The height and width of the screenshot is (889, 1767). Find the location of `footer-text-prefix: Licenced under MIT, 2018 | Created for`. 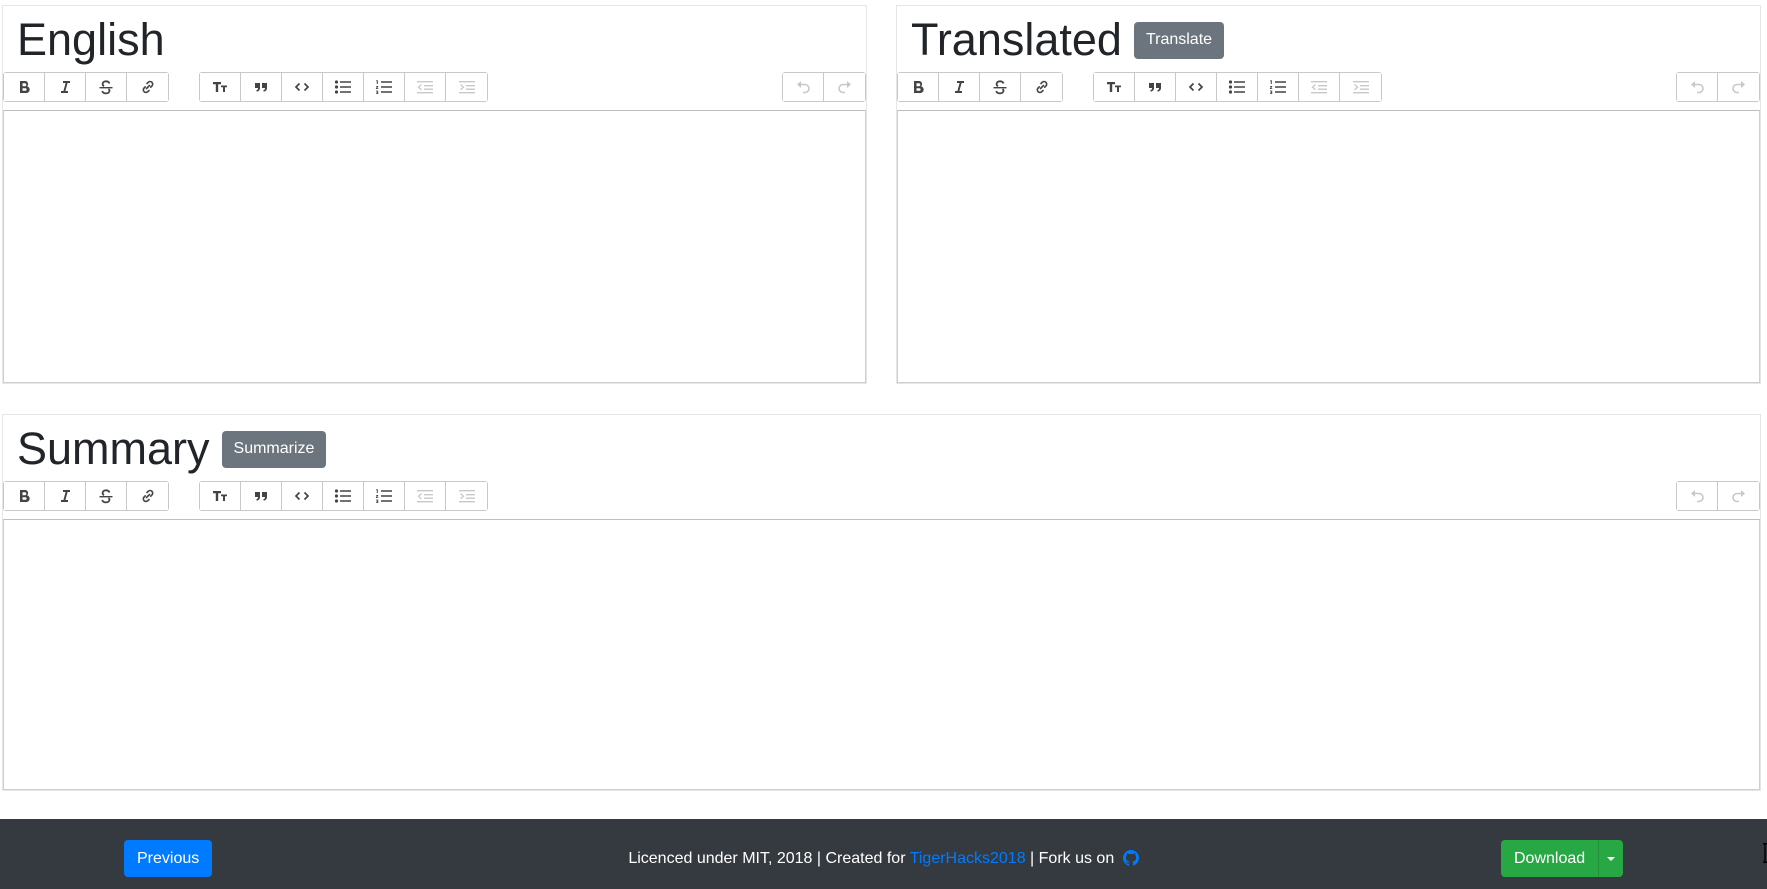

footer-text-prefix: Licenced under MIT, 2018 | Created for is located at coordinates (769, 858).